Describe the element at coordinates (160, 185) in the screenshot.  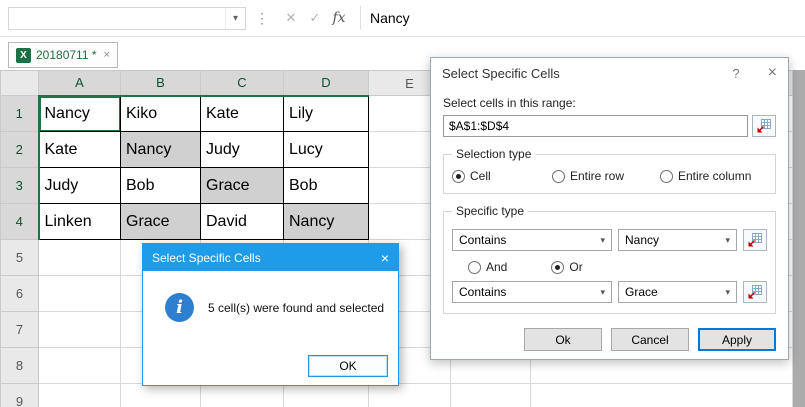
I see `cell-B3: Bob` at that location.